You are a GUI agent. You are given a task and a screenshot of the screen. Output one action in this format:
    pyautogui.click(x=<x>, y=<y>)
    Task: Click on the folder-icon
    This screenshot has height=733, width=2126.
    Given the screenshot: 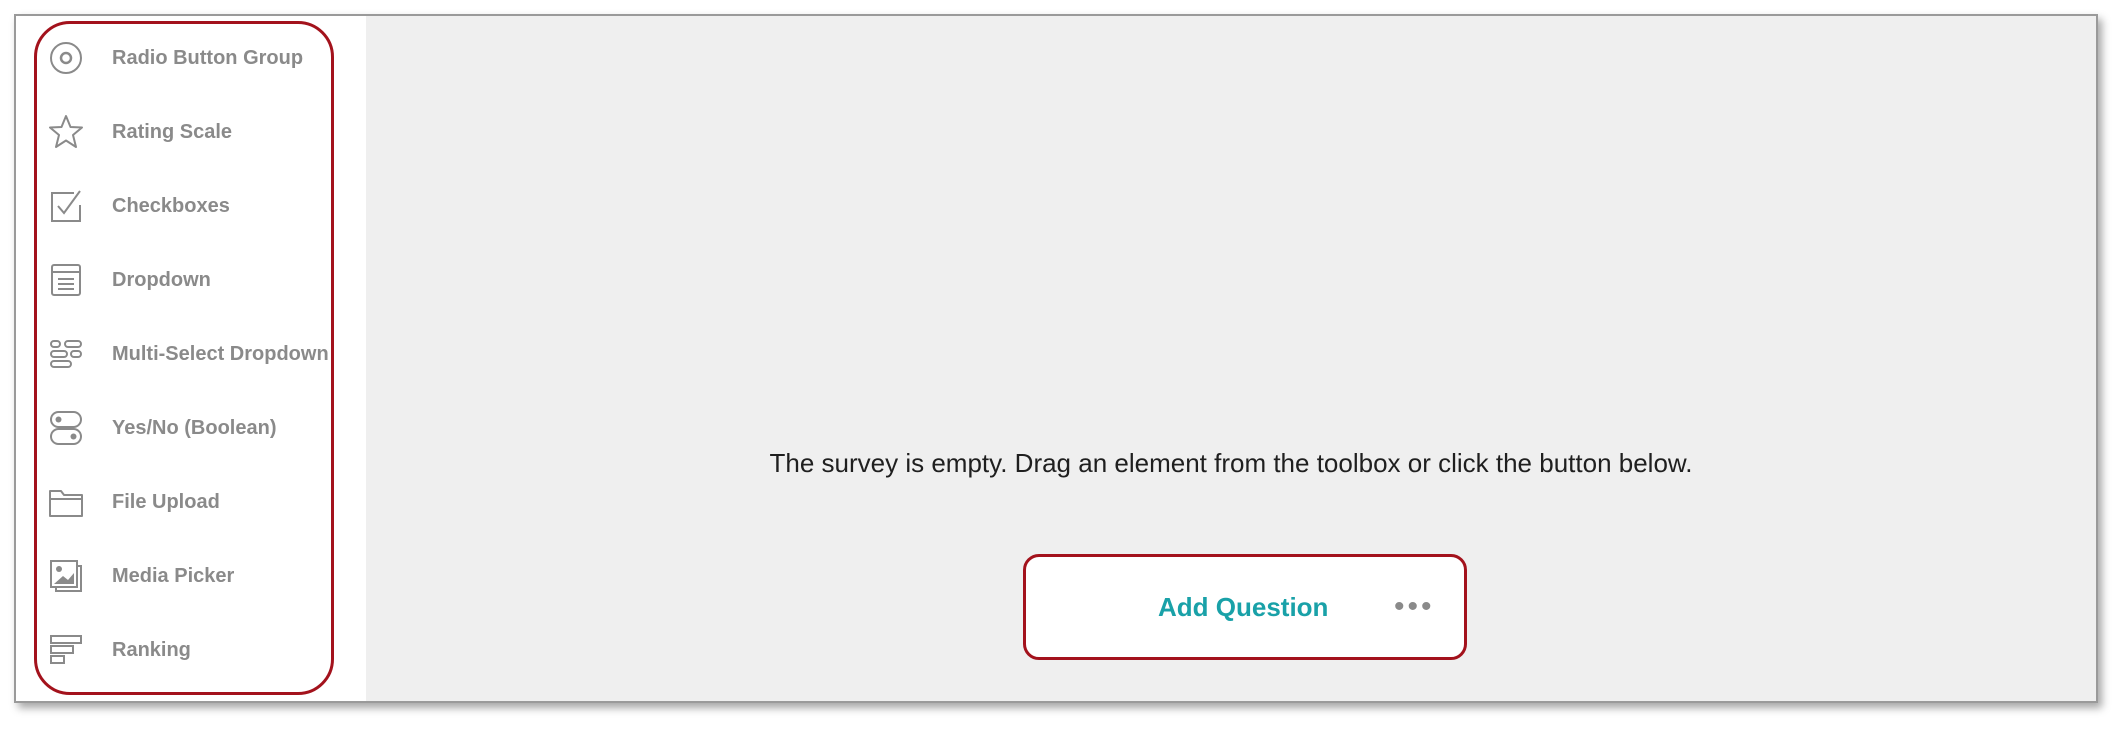 What is the action you would take?
    pyautogui.click(x=66, y=502)
    